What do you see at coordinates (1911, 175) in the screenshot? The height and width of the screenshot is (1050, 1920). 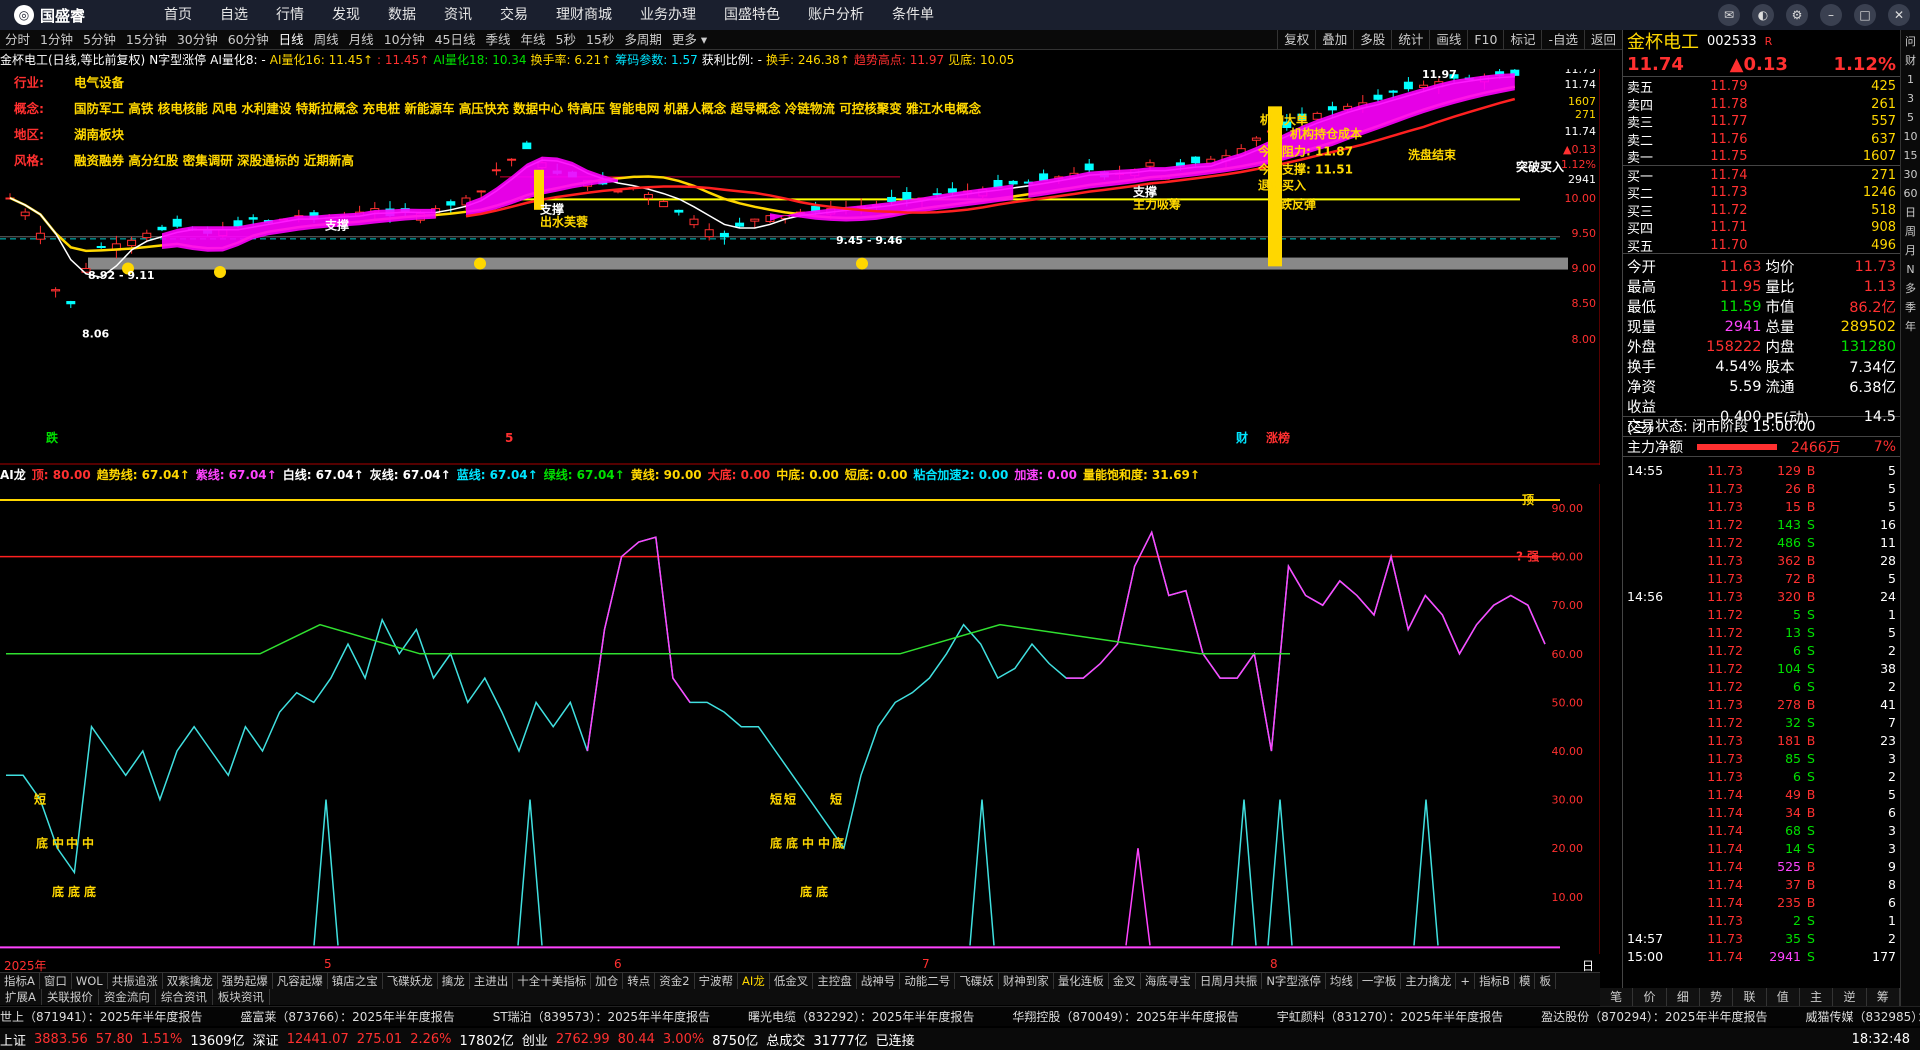 I see `sidebar-button: 30` at bounding box center [1911, 175].